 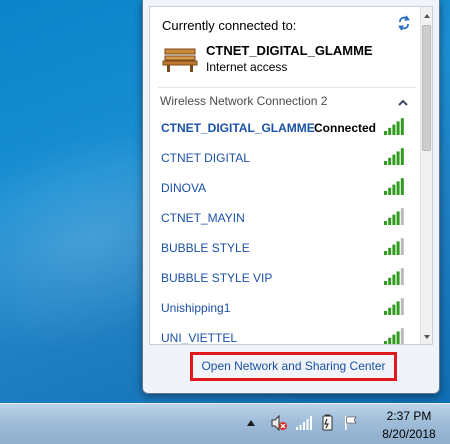 I want to click on section-divider, so click(x=287, y=87).